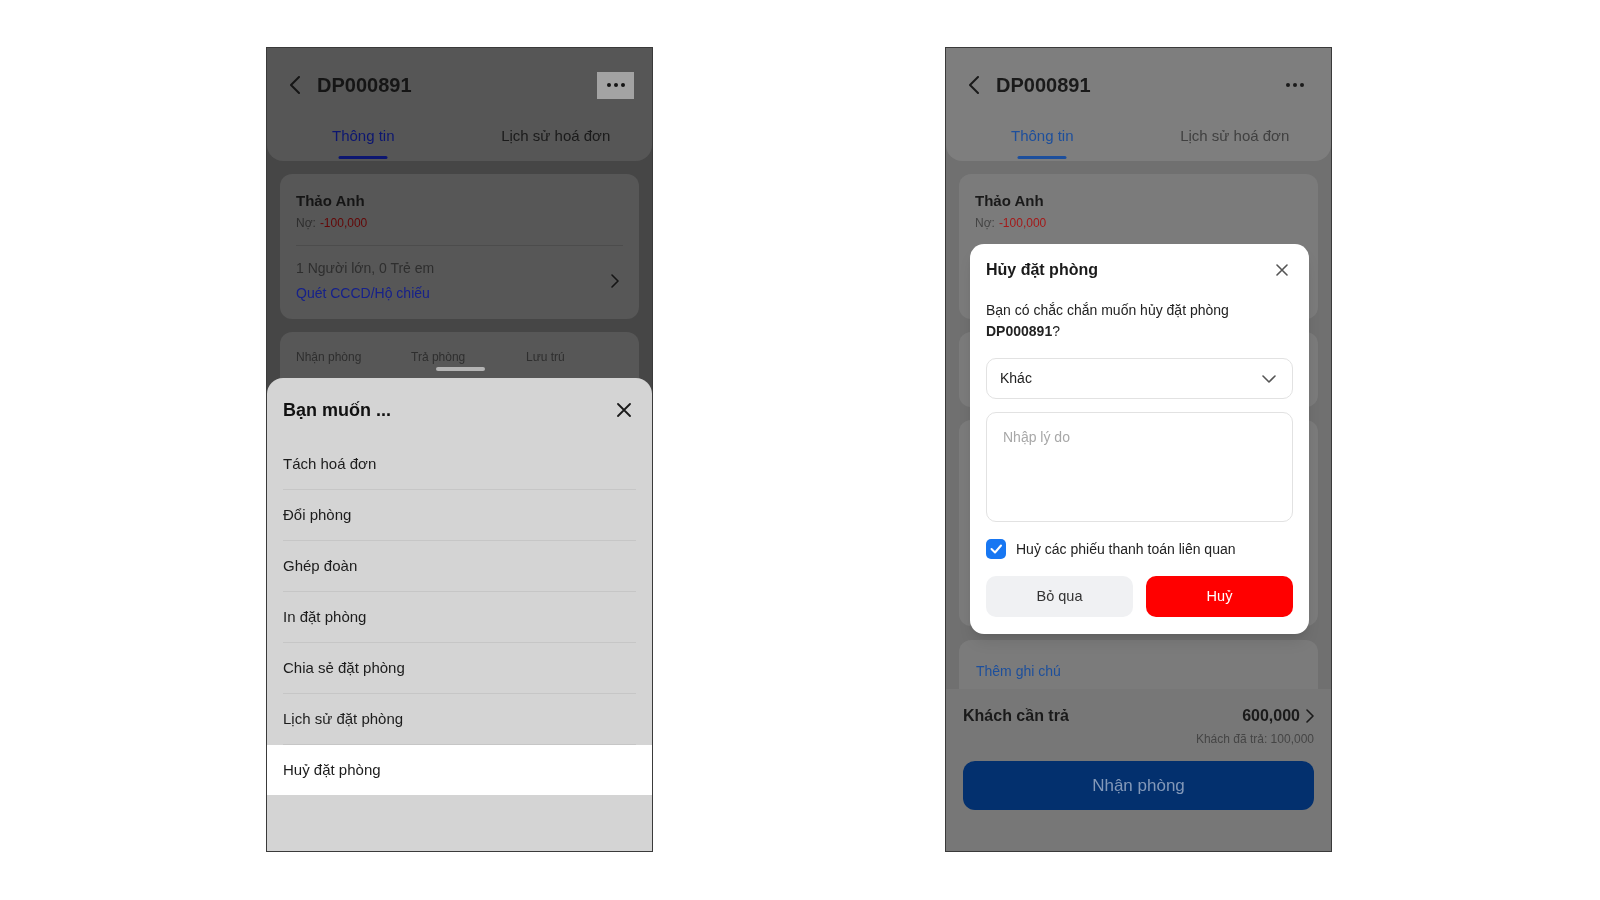  I want to click on menu-item: Tách hoá đơn, so click(459, 464).